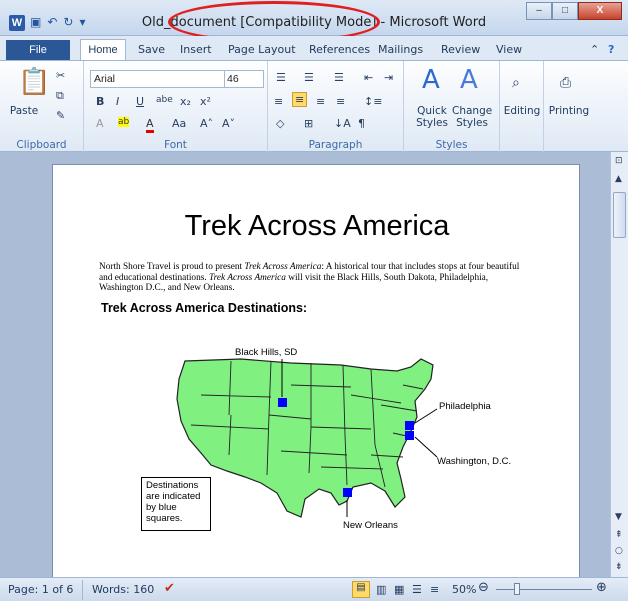 Image resolution: width=628 pixels, height=601 pixels. Describe the element at coordinates (565, 11) in the screenshot. I see `maximize-button: □` at that location.